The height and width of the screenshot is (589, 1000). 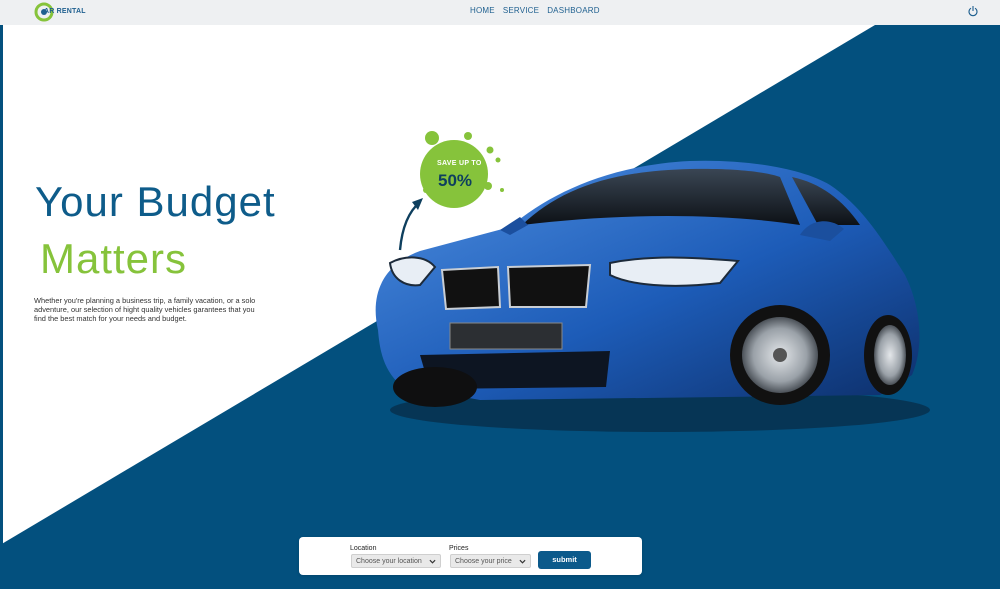 What do you see at coordinates (521, 10) in the screenshot?
I see `nav-service-link: SERVICE` at bounding box center [521, 10].